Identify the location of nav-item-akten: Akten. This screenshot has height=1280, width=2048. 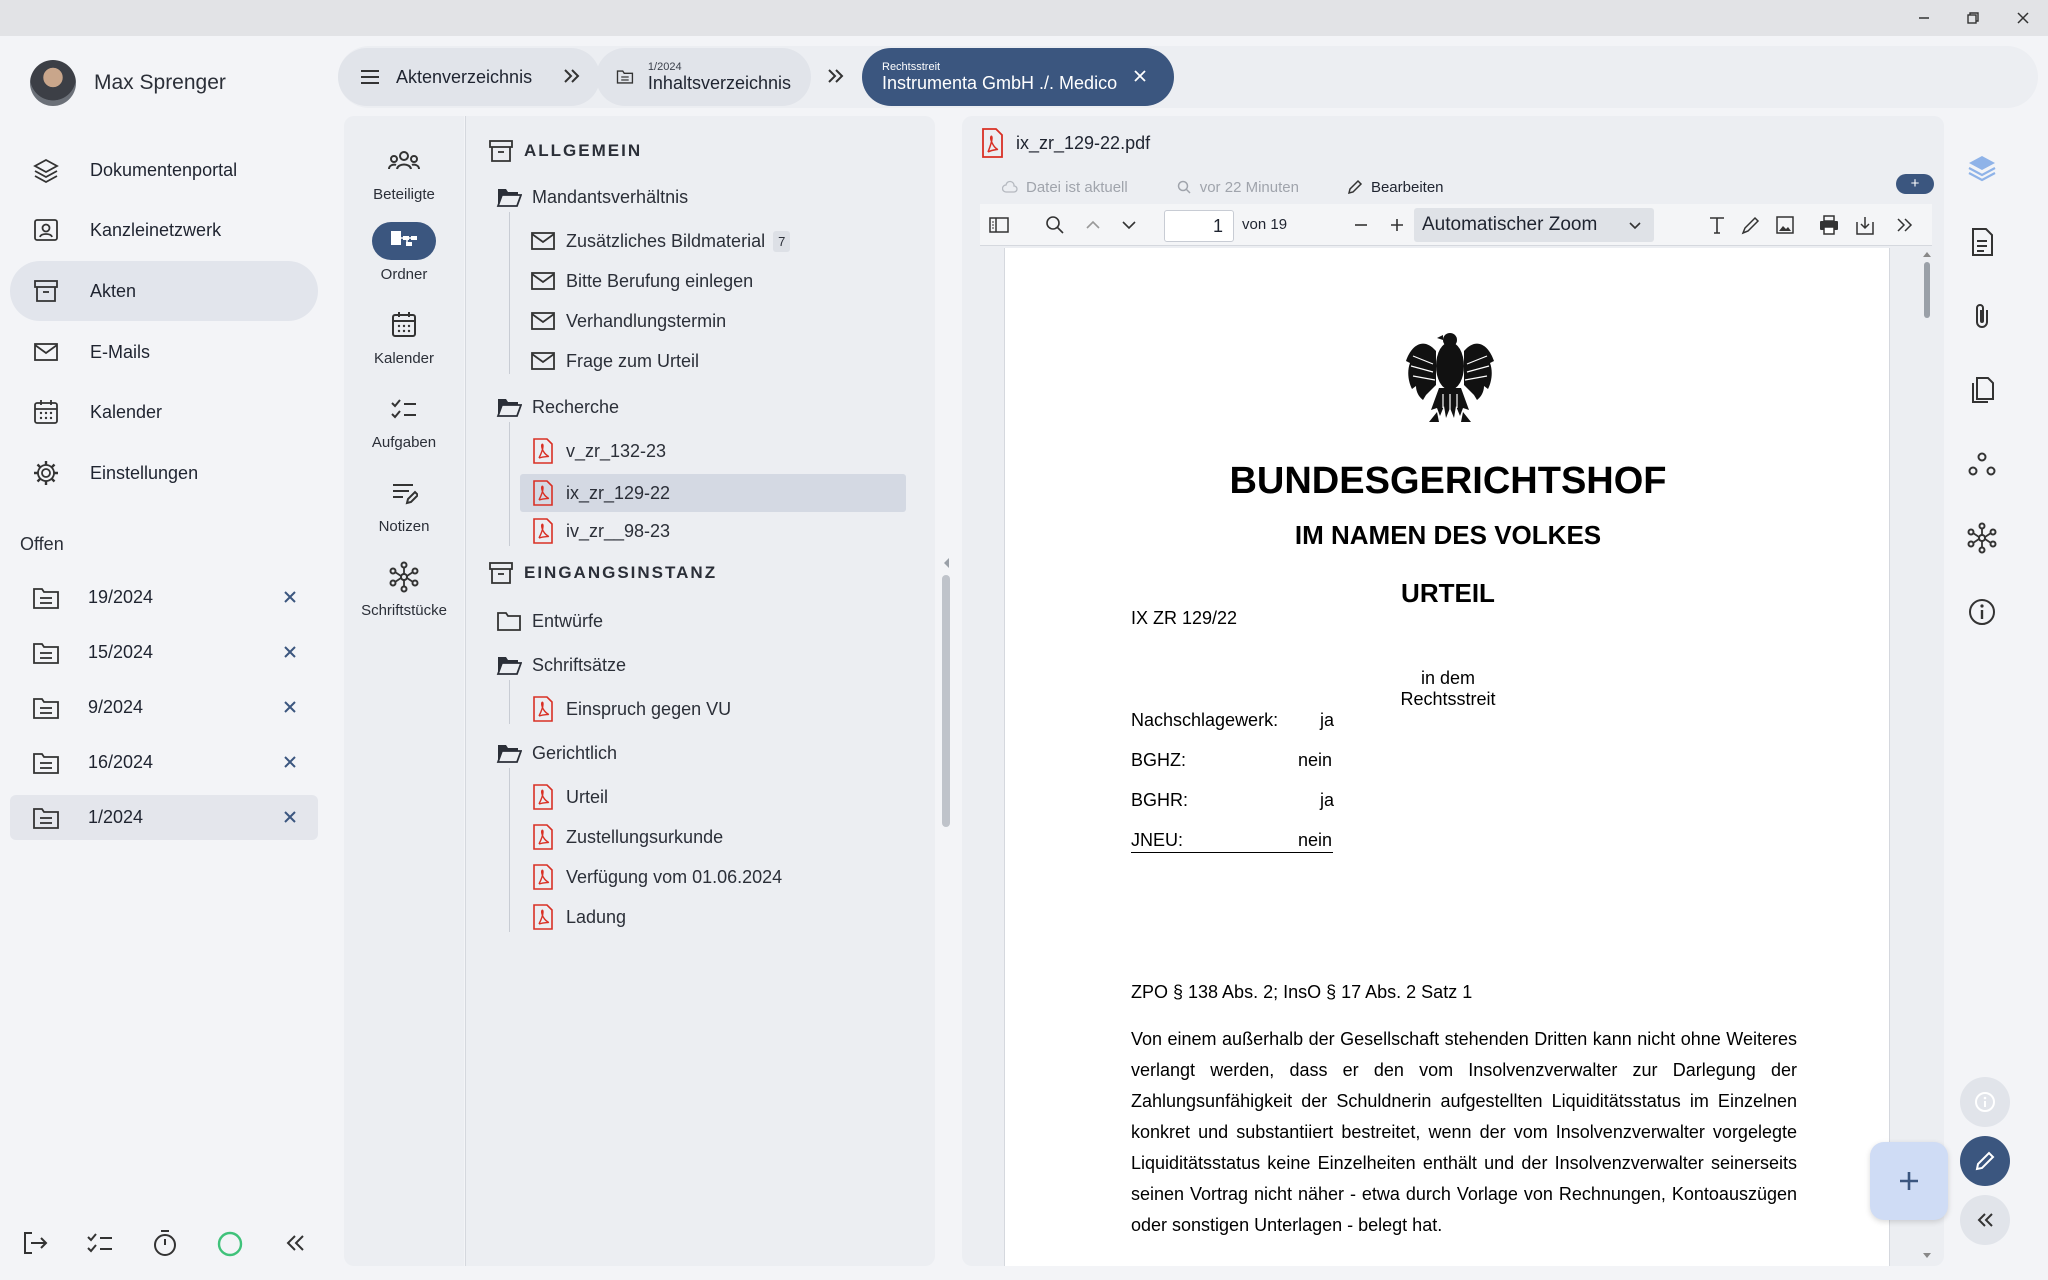
(164, 291).